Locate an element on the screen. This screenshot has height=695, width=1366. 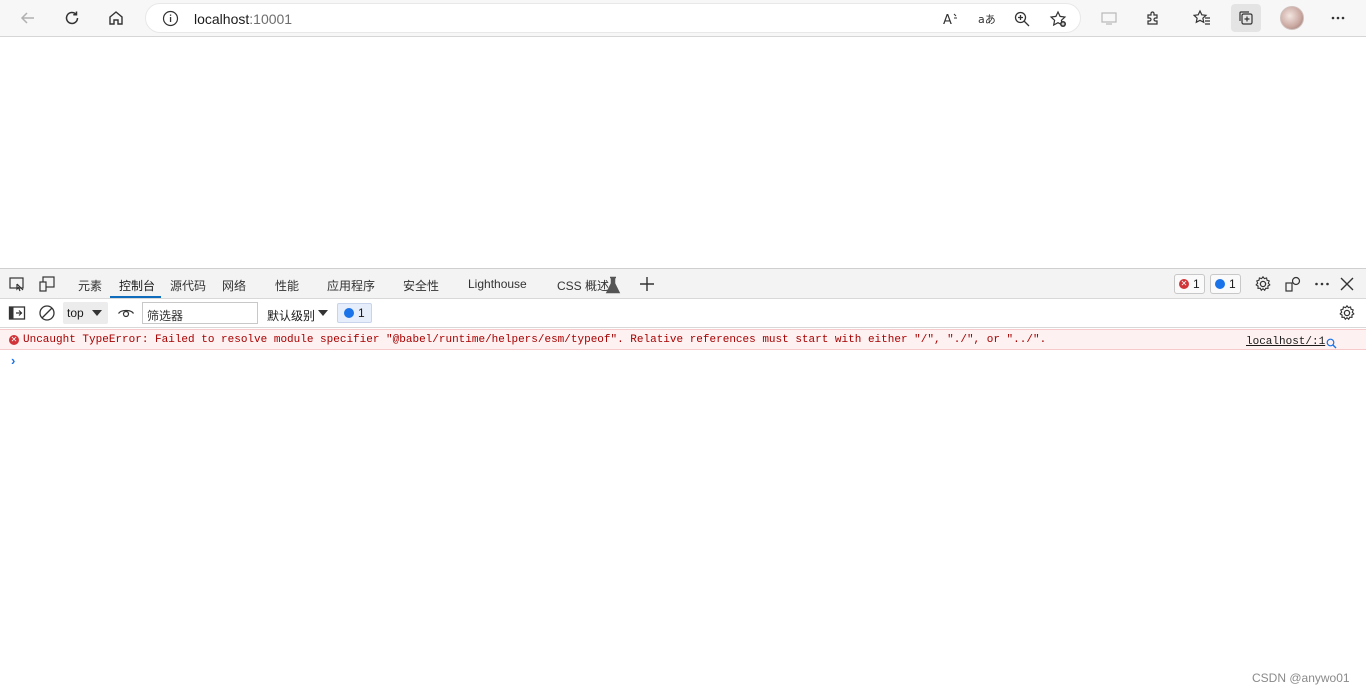
tab-lighthouse: Lighthouse is located at coordinates (497, 284).